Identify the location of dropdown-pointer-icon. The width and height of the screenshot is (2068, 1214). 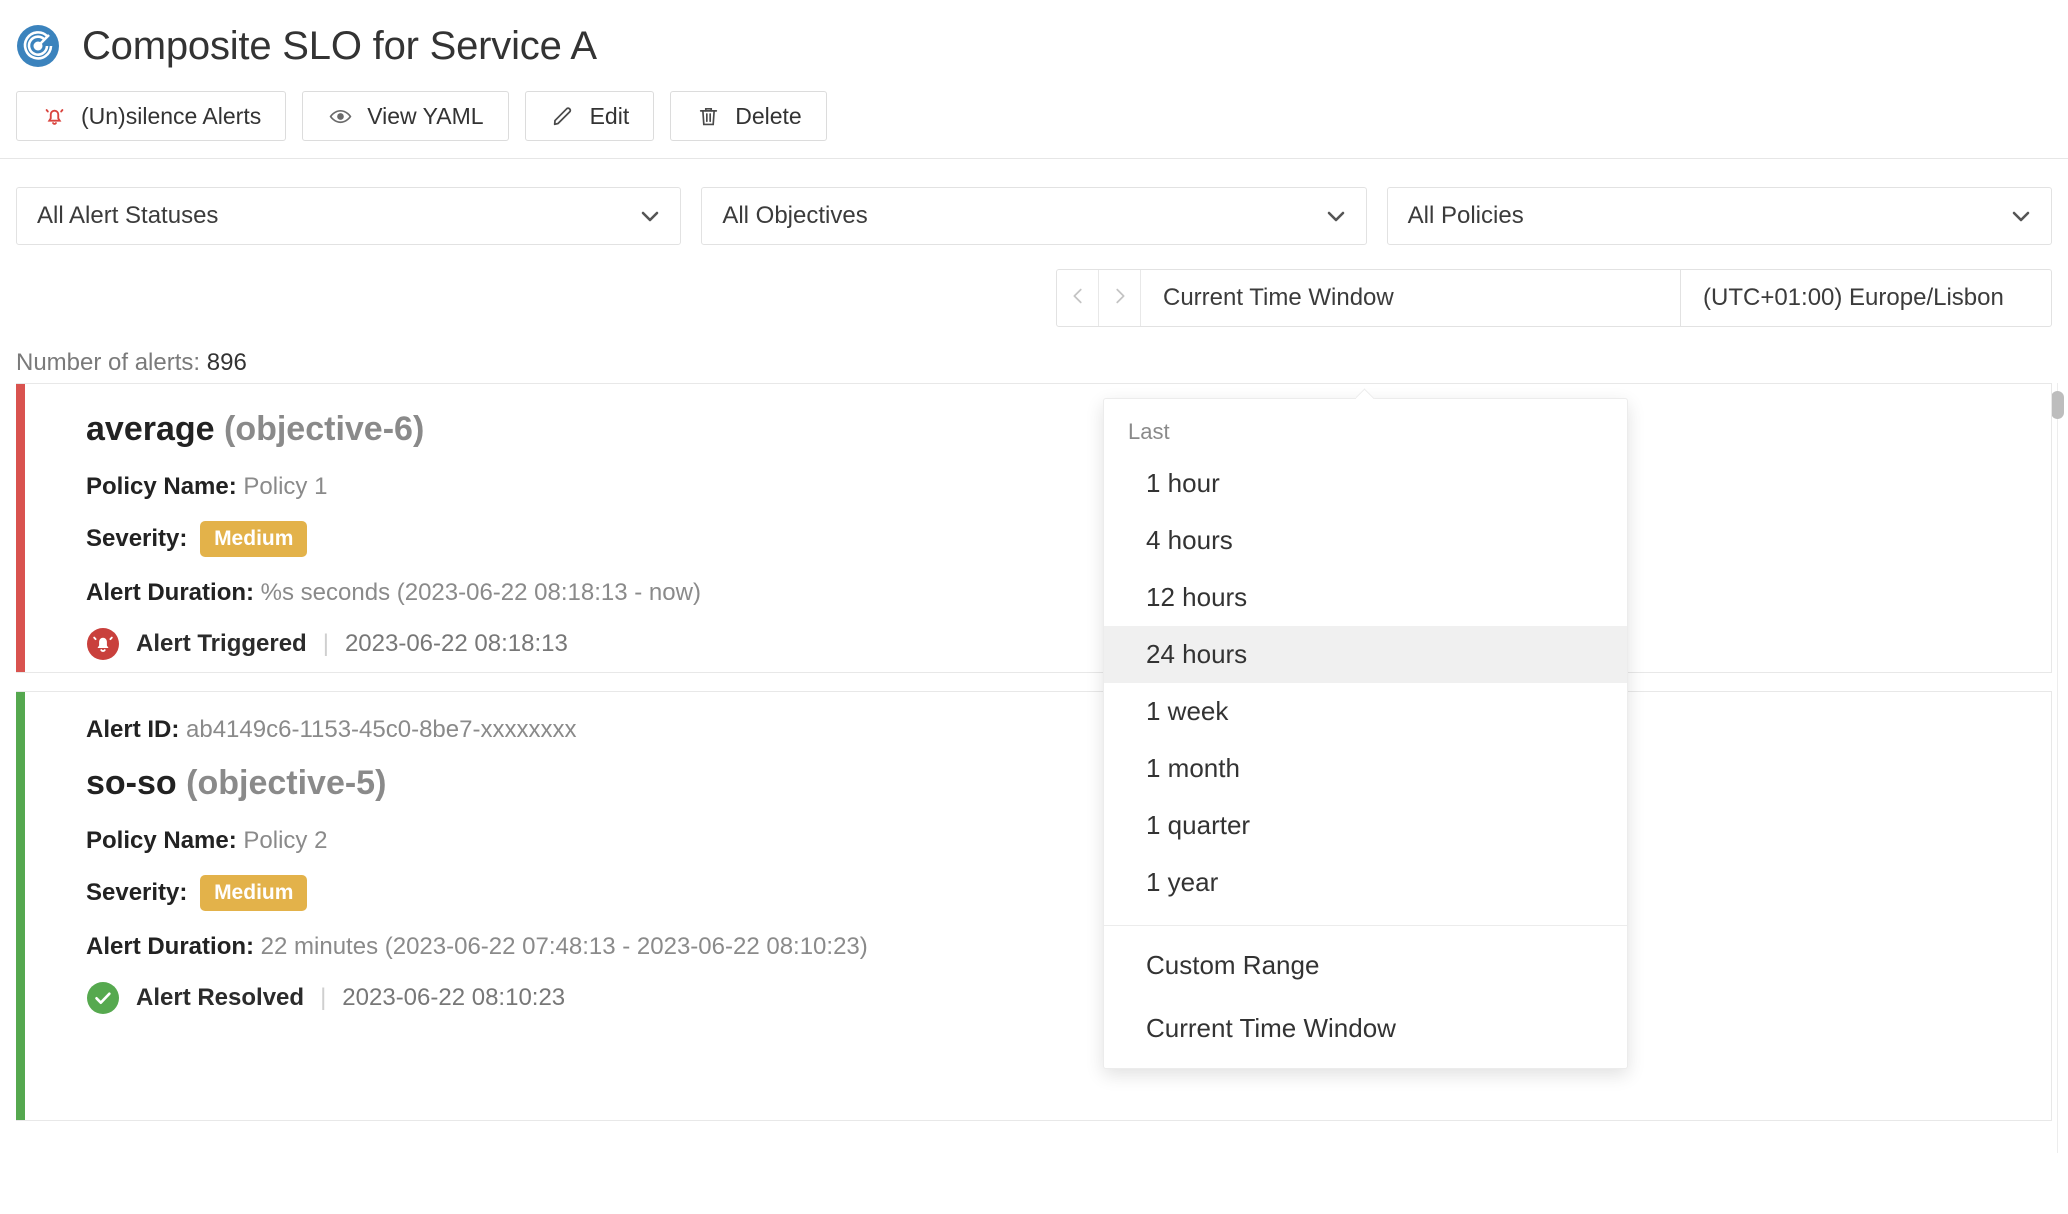
(1367, 393).